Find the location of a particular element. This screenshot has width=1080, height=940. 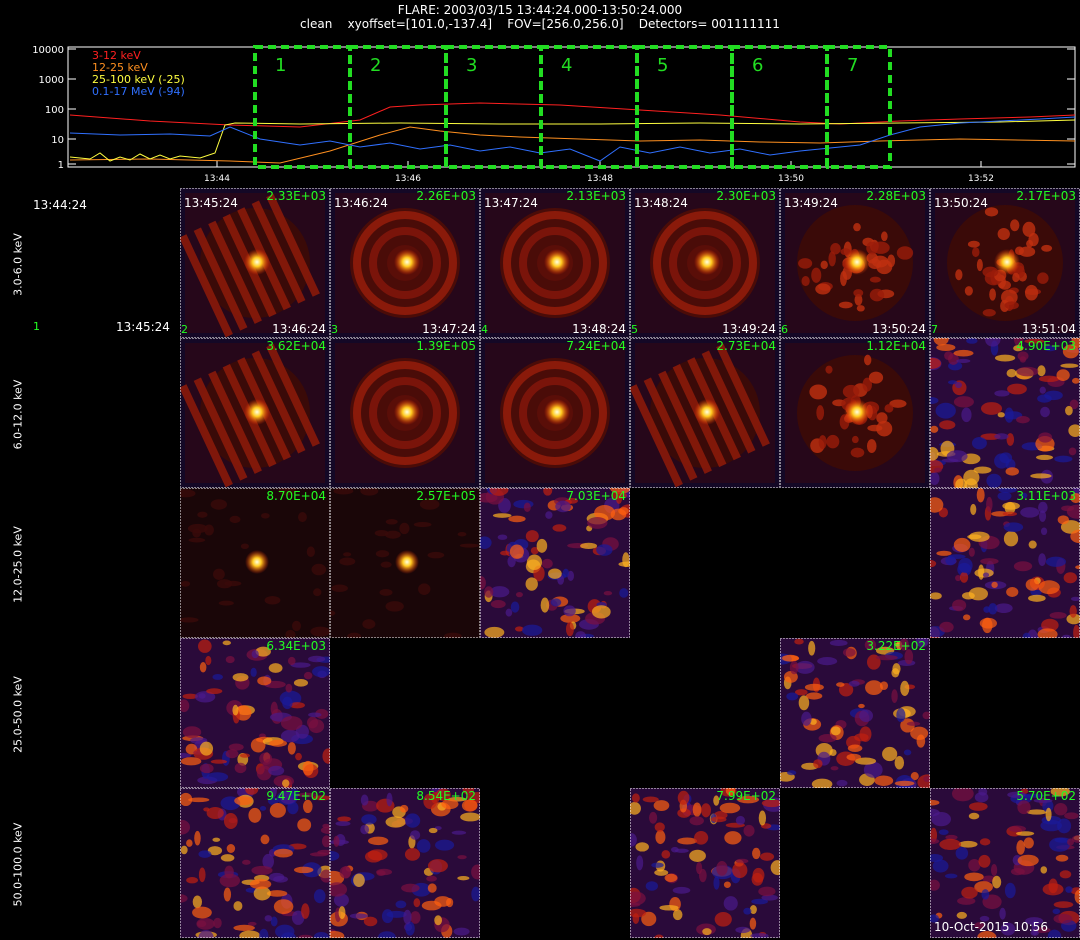

image-tile: 1.39E+05 is located at coordinates (405, 413).